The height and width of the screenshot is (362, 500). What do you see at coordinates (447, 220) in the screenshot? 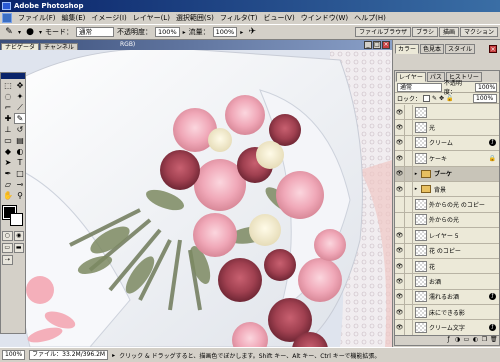
I see `layer-row: 外からの光` at bounding box center [447, 220].